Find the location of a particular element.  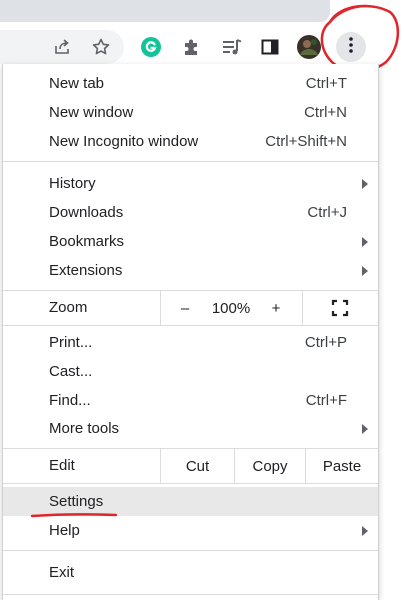

browser-toolbar is located at coordinates (202, 47).